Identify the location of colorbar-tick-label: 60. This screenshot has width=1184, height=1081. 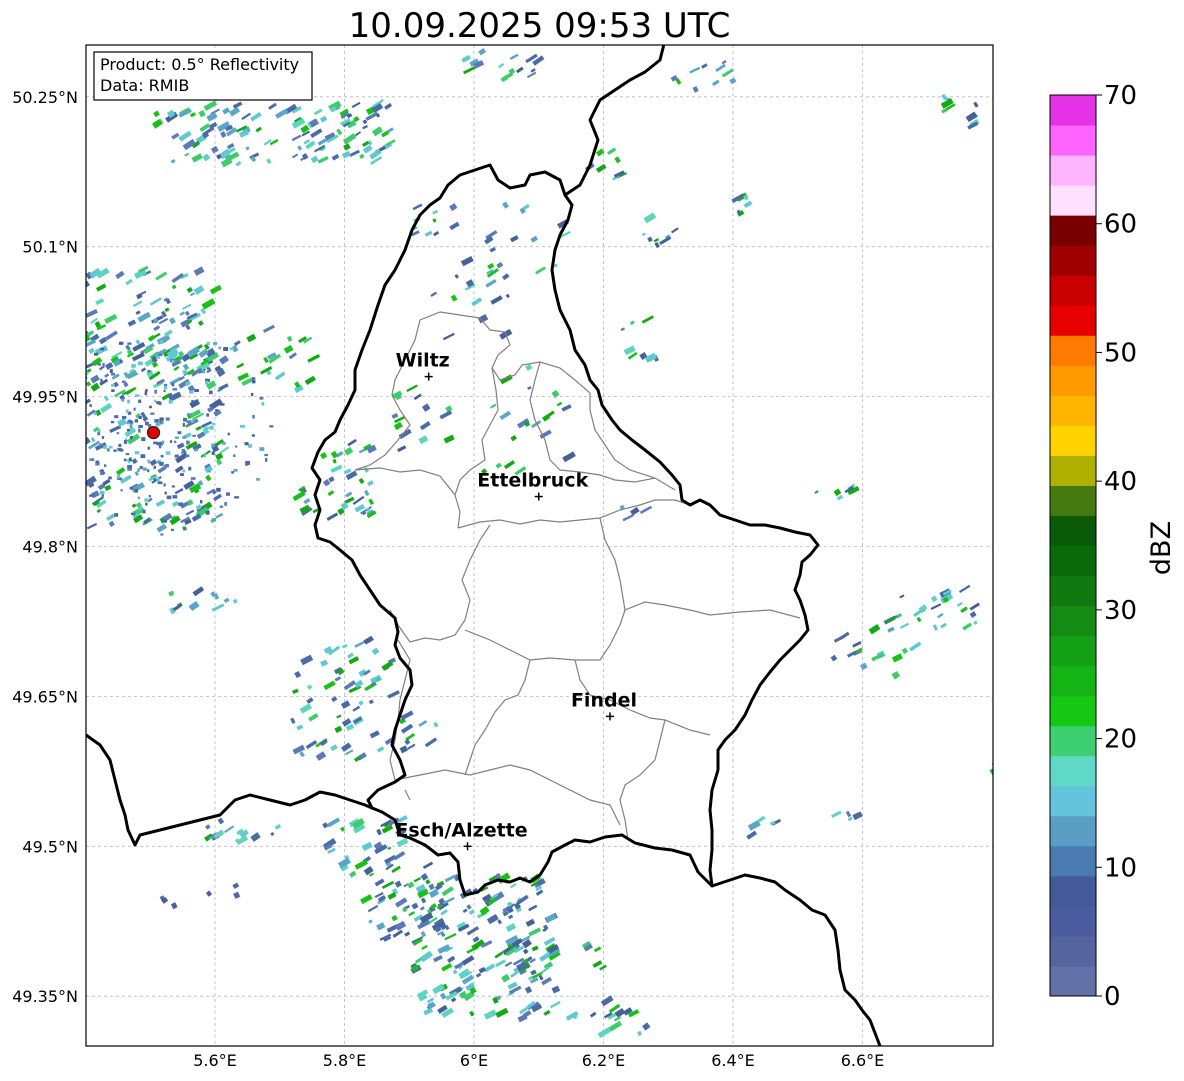
(1120, 225).